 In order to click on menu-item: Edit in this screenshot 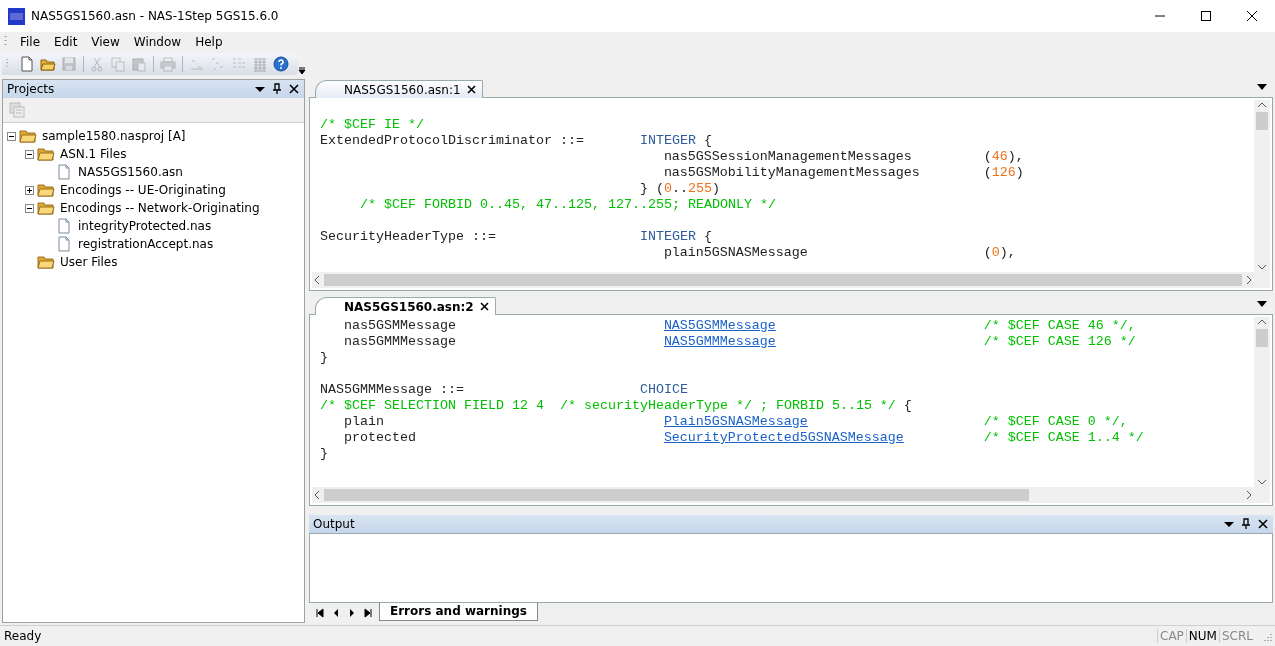, I will do `click(66, 42)`.